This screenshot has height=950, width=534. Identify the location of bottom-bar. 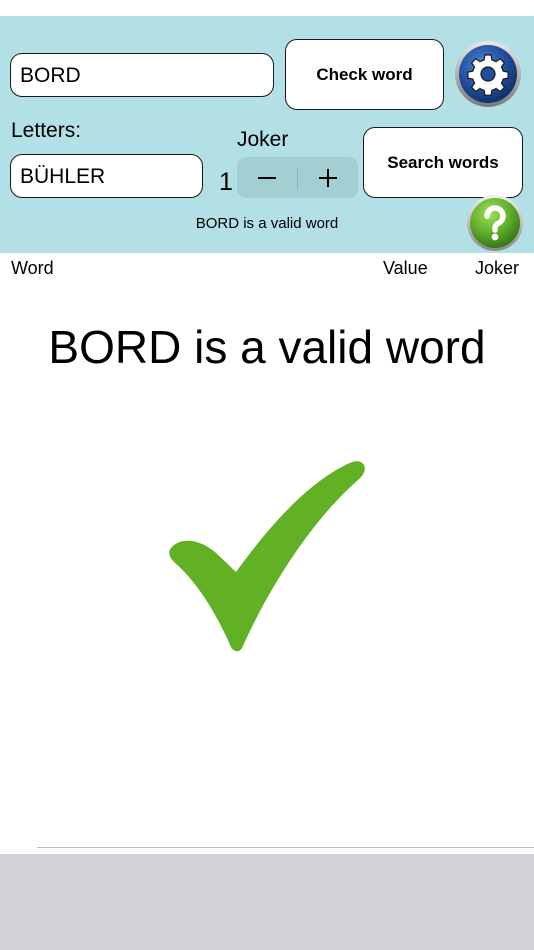
(267, 902).